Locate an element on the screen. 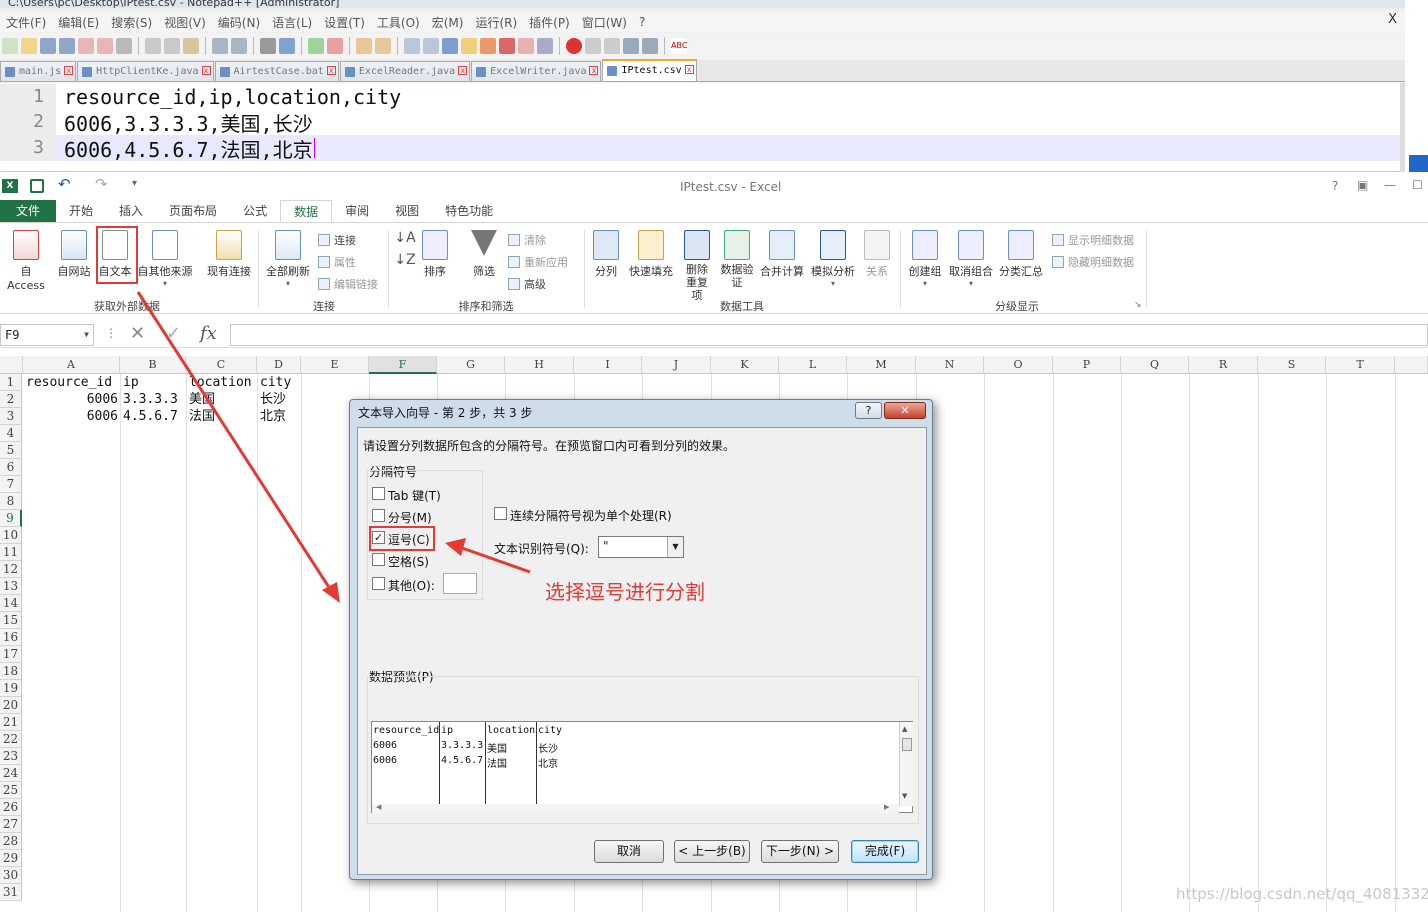  annotation-text: 选择逗号进行分割 is located at coordinates (625, 592).